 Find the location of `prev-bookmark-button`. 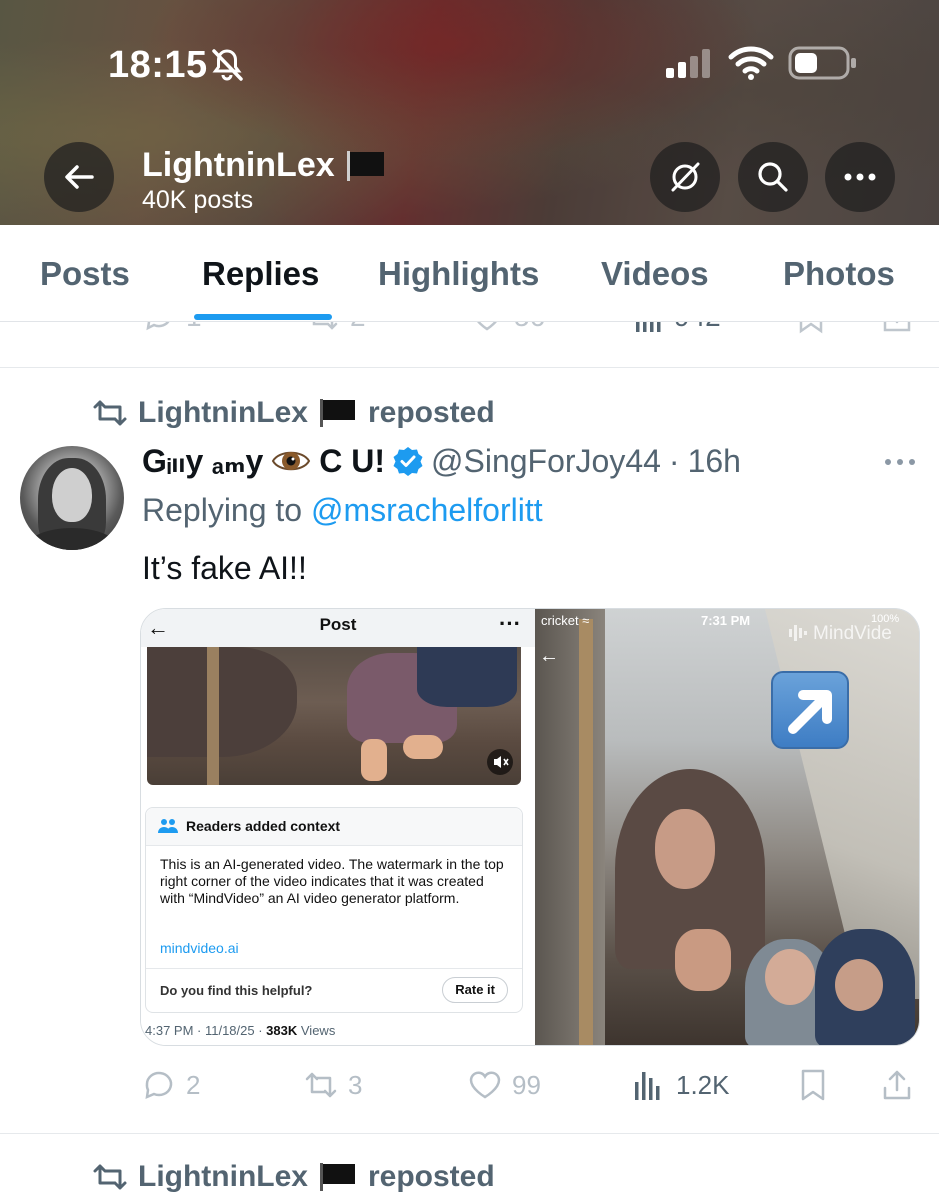

prev-bookmark-button is located at coordinates (811, 328).